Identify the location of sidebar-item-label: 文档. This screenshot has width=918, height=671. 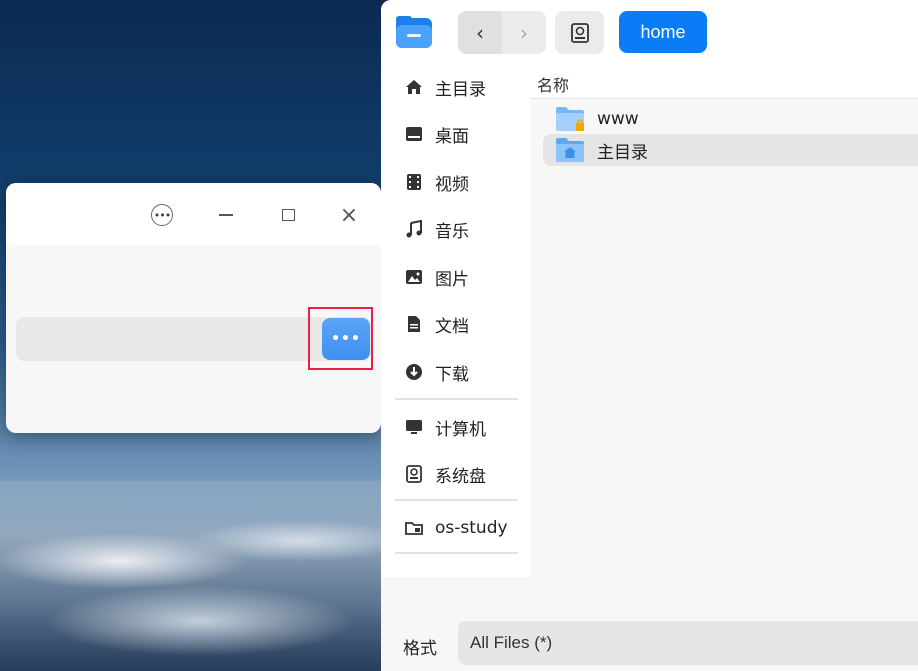
(452, 326).